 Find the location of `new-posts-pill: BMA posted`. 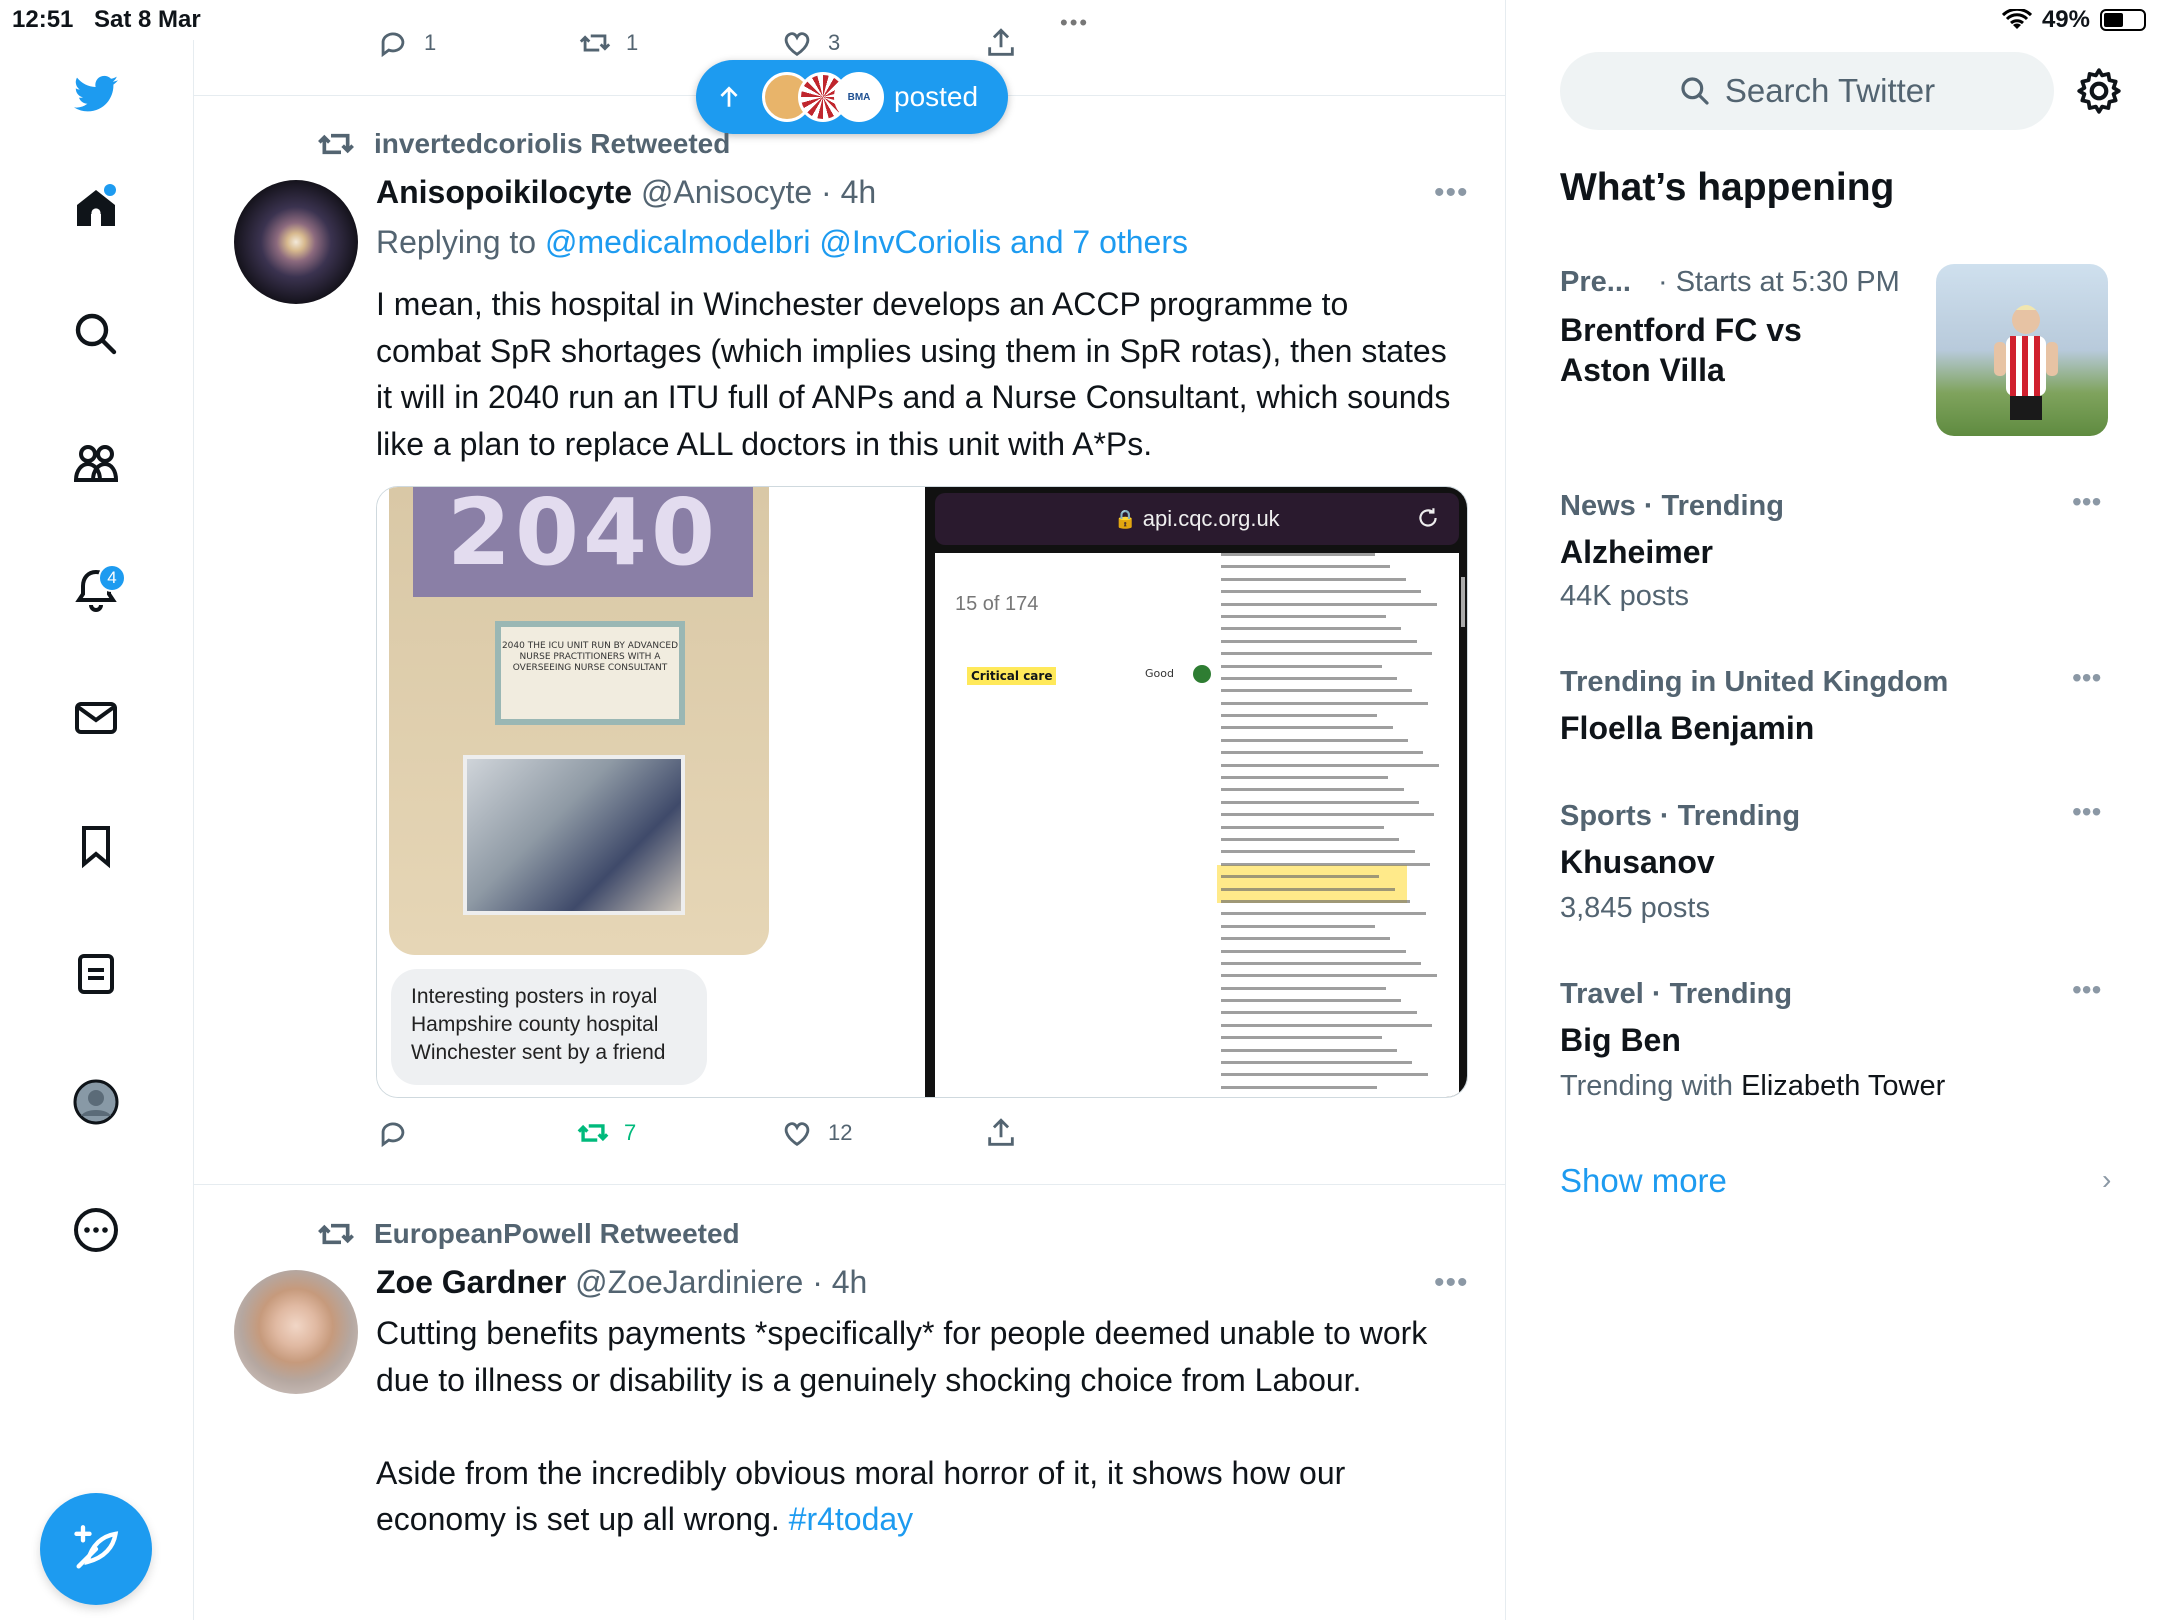

new-posts-pill: BMA posted is located at coordinates (852, 97).